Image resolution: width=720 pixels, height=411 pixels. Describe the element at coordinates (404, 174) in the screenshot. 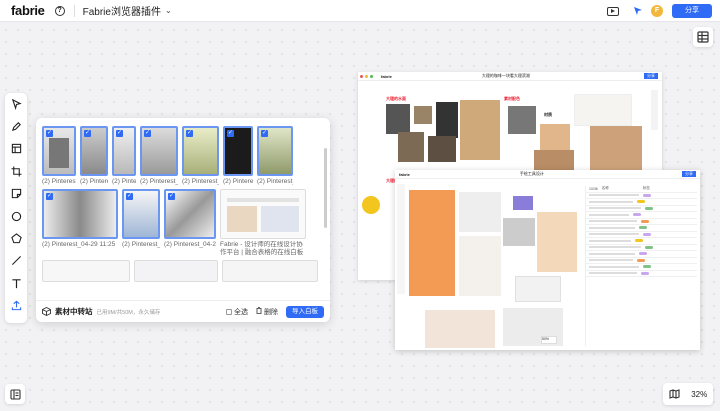

I see `mini-logo: fabrie` at that location.